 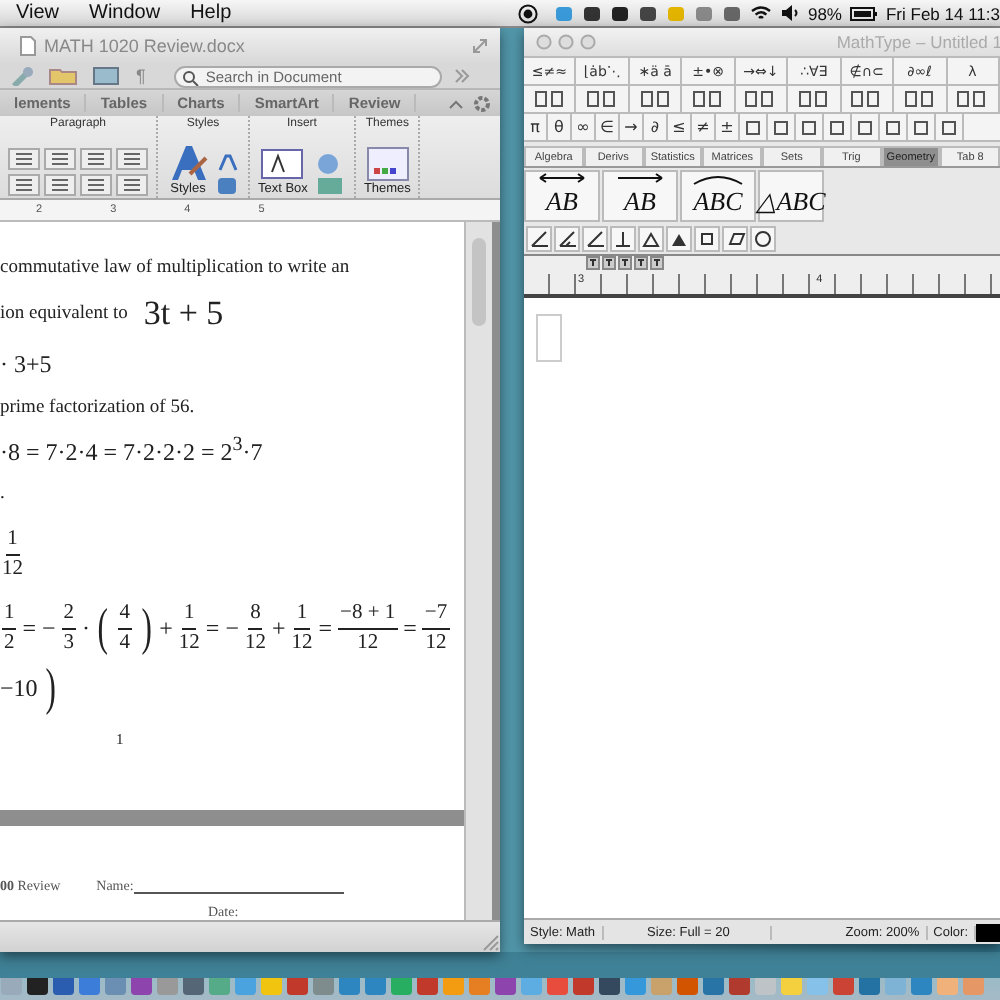 What do you see at coordinates (480, 46) in the screenshot?
I see `fullscreen-icon` at bounding box center [480, 46].